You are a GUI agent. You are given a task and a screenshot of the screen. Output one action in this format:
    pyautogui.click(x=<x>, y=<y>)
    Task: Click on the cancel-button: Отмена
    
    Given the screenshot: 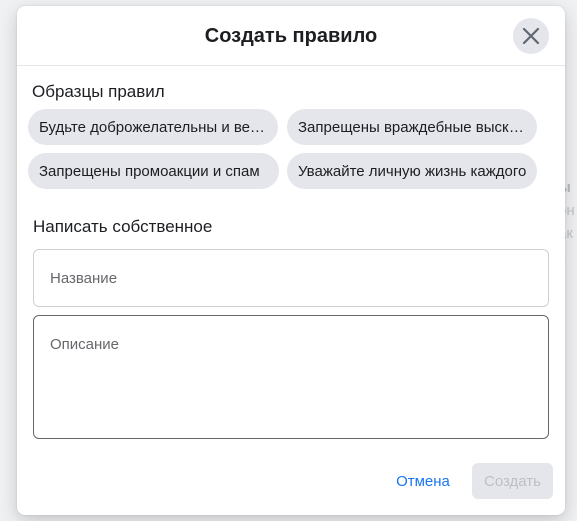 What is the action you would take?
    pyautogui.click(x=423, y=481)
    